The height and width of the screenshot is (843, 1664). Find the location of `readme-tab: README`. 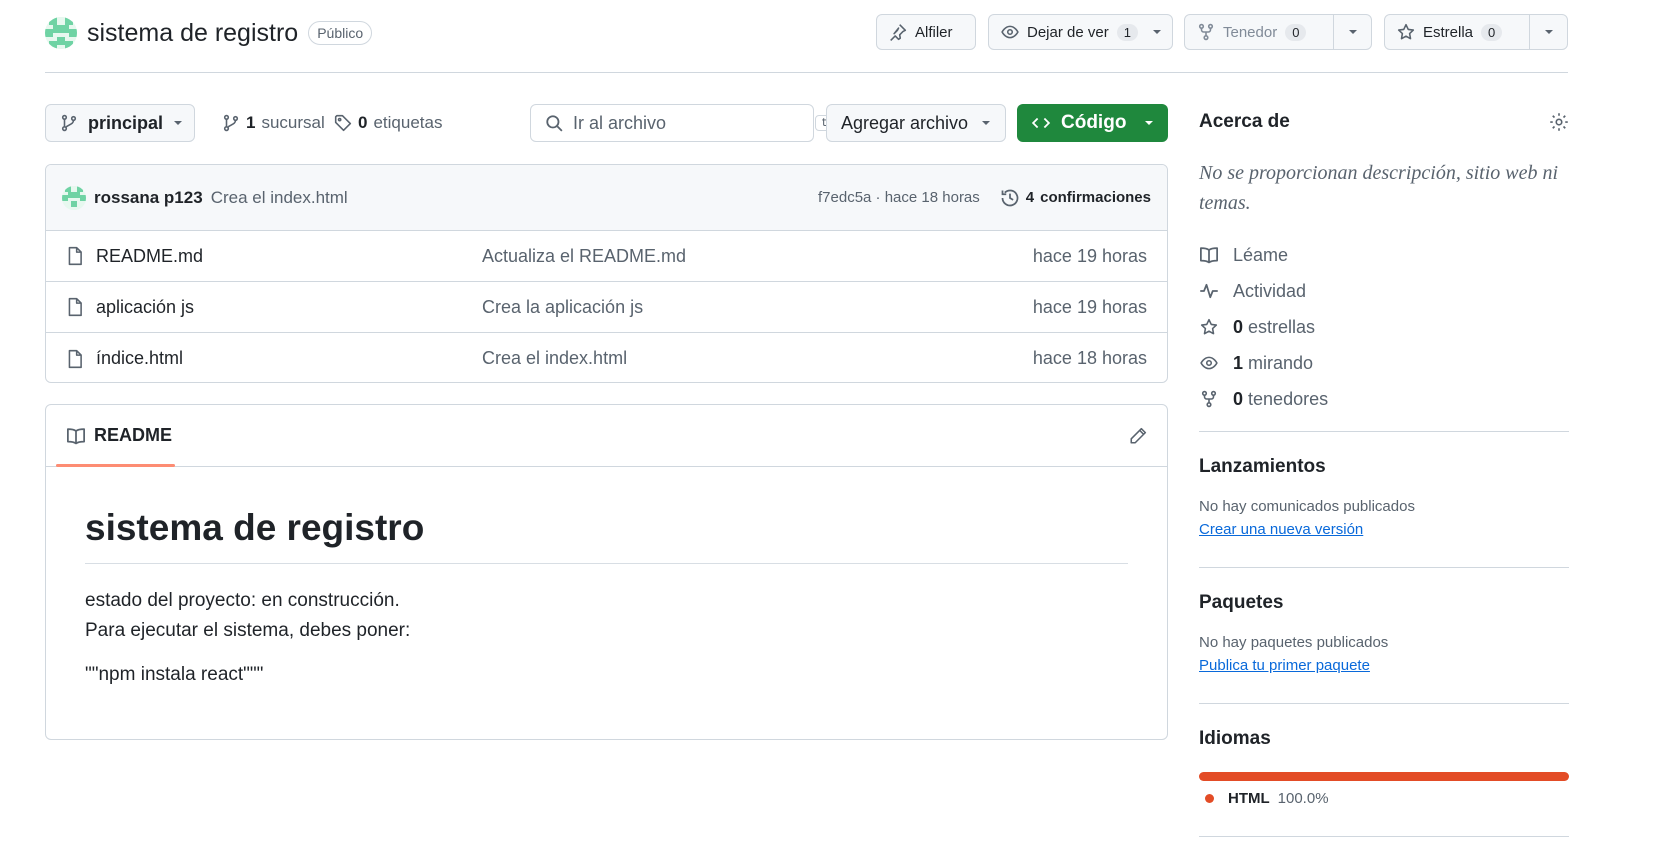

readme-tab: README is located at coordinates (133, 435).